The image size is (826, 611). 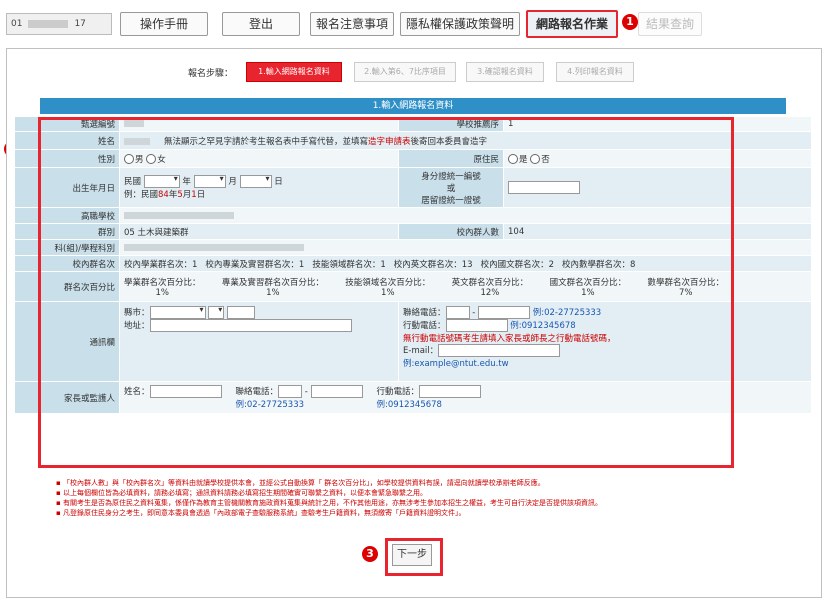 What do you see at coordinates (450, 391) in the screenshot?
I see `guardian-mobile-input` at bounding box center [450, 391].